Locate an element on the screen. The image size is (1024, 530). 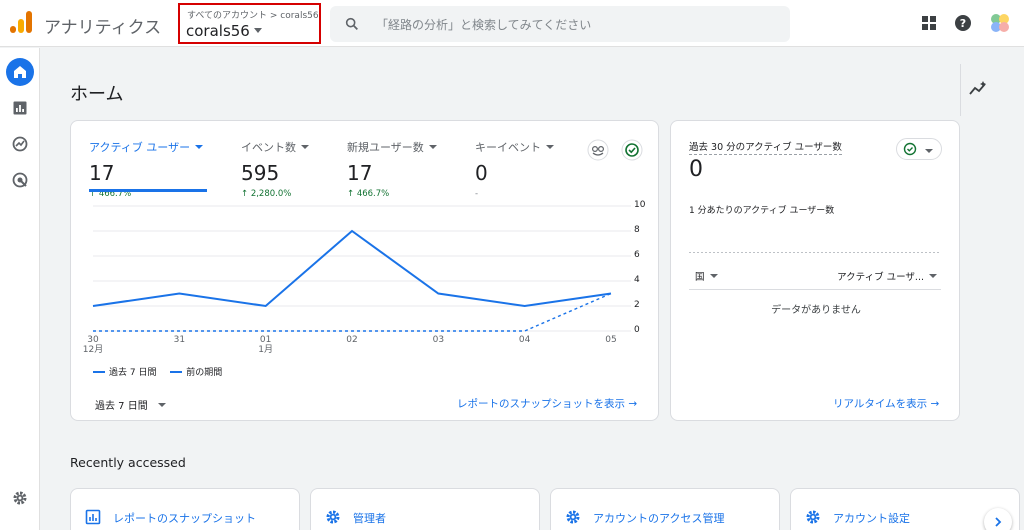
nav-advertising-button is located at coordinates (20, 180).